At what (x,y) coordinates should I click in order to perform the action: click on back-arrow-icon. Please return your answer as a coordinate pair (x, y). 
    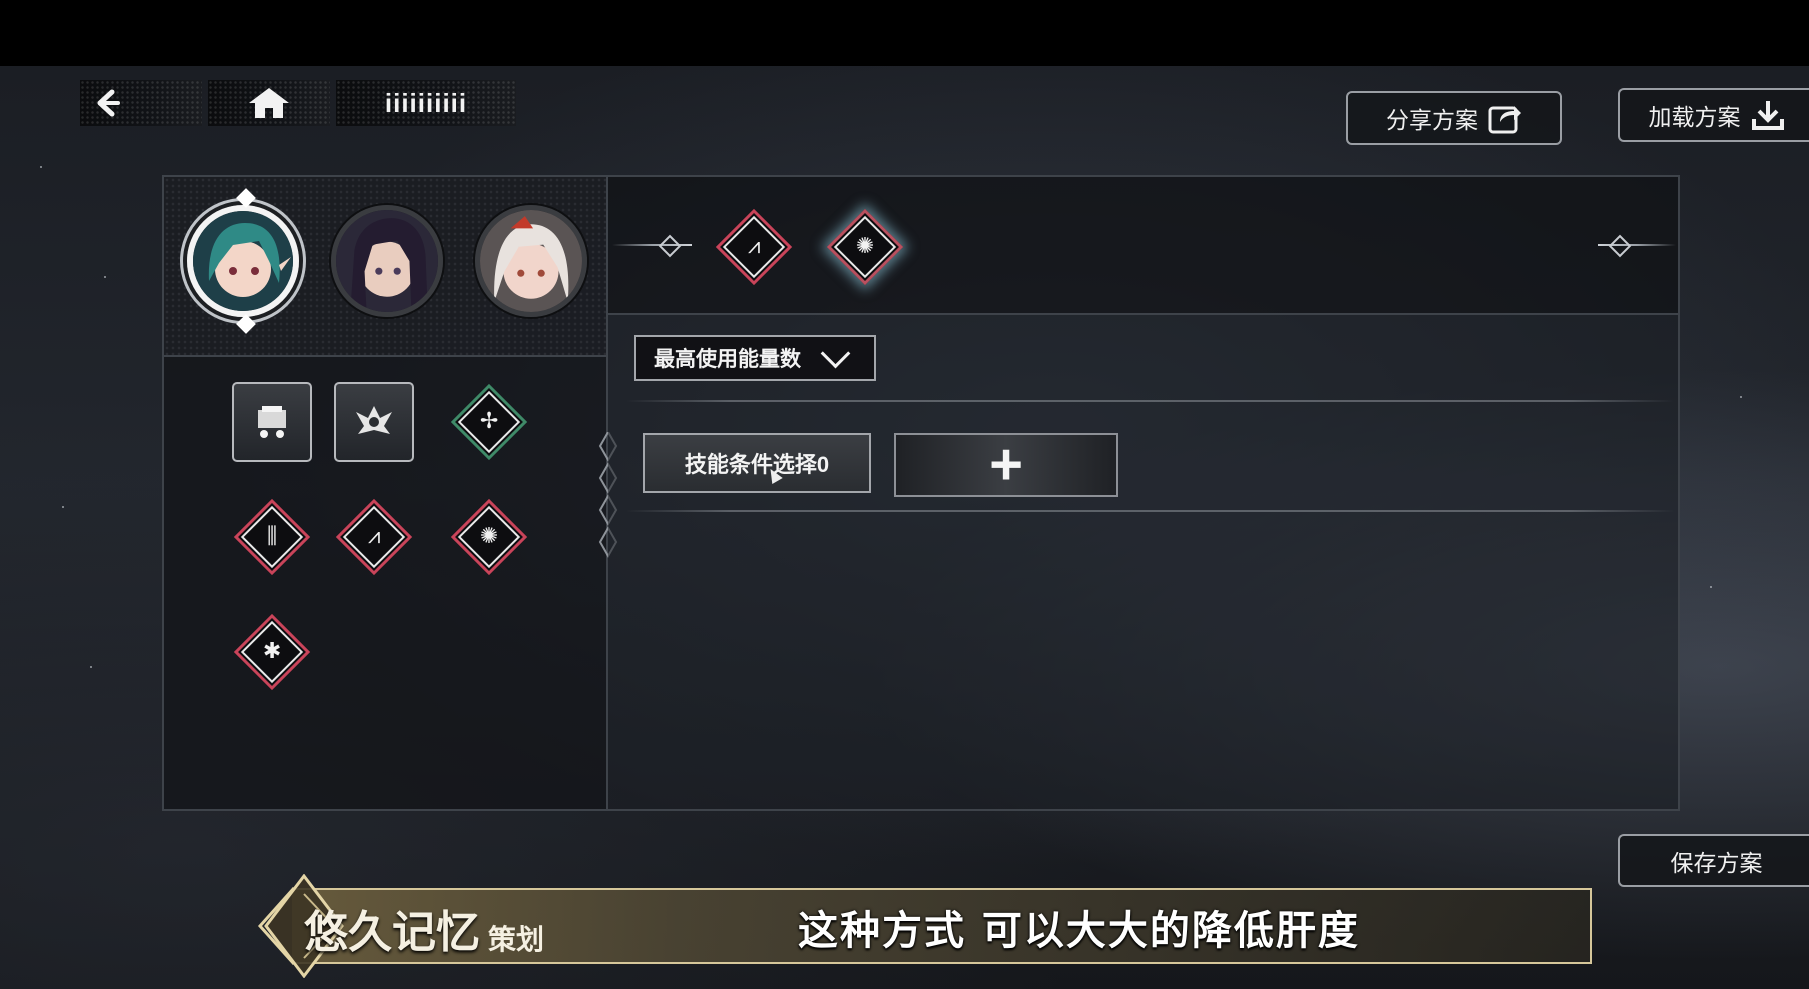
    Looking at the image, I should click on (108, 103).